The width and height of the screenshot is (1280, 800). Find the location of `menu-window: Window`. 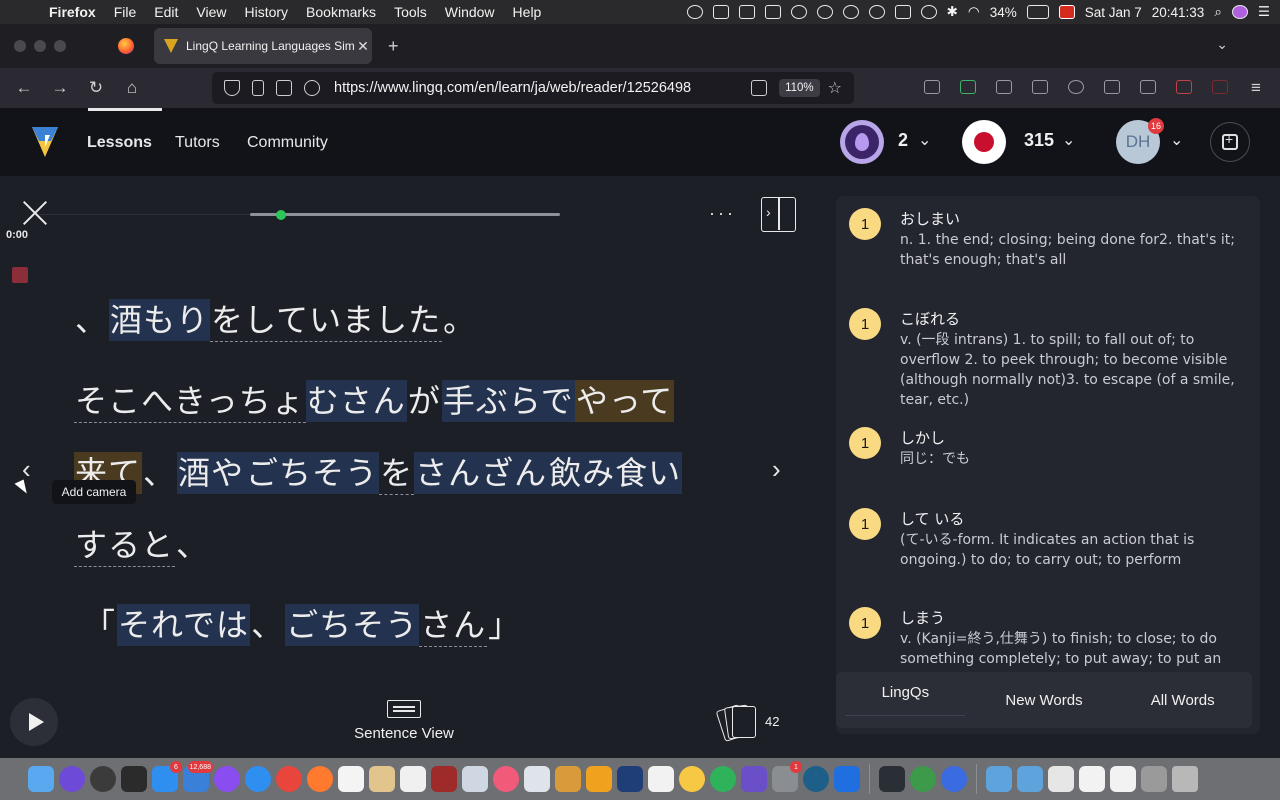

menu-window: Window is located at coordinates (470, 12).